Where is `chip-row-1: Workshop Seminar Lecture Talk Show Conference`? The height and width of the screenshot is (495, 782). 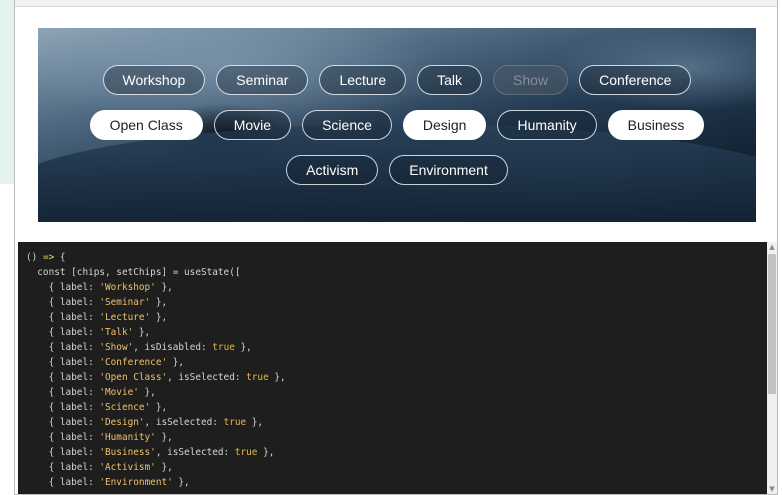
chip-row-1: Workshop Seminar Lecture Talk Show Conference is located at coordinates (397, 80).